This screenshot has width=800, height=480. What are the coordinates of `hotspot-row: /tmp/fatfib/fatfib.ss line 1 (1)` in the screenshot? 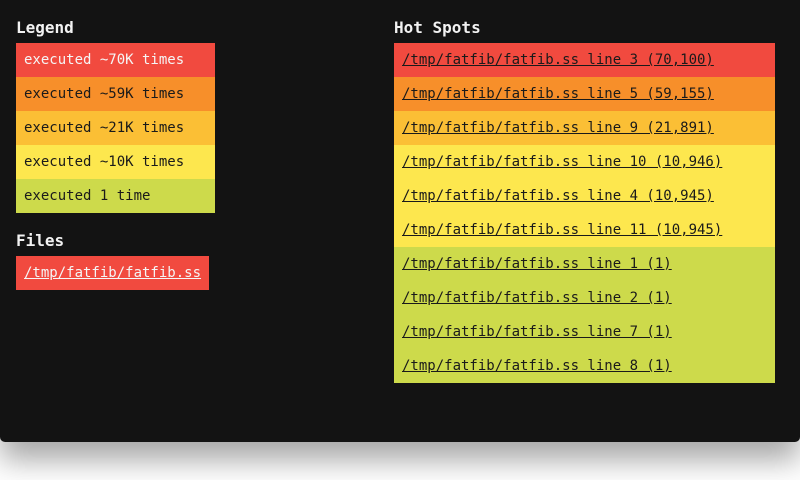 It's located at (584, 264).